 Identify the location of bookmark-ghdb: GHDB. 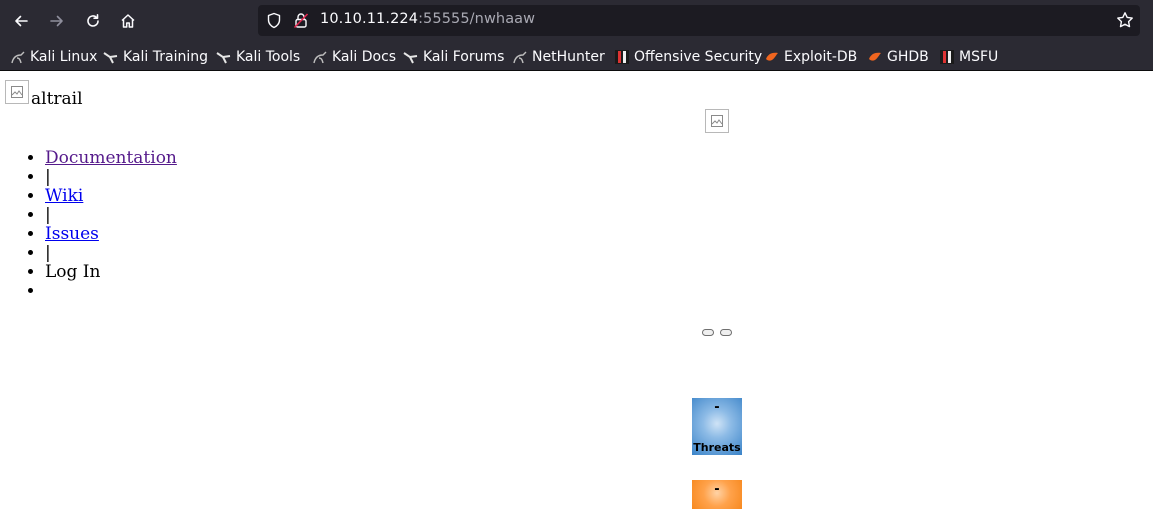
(898, 57).